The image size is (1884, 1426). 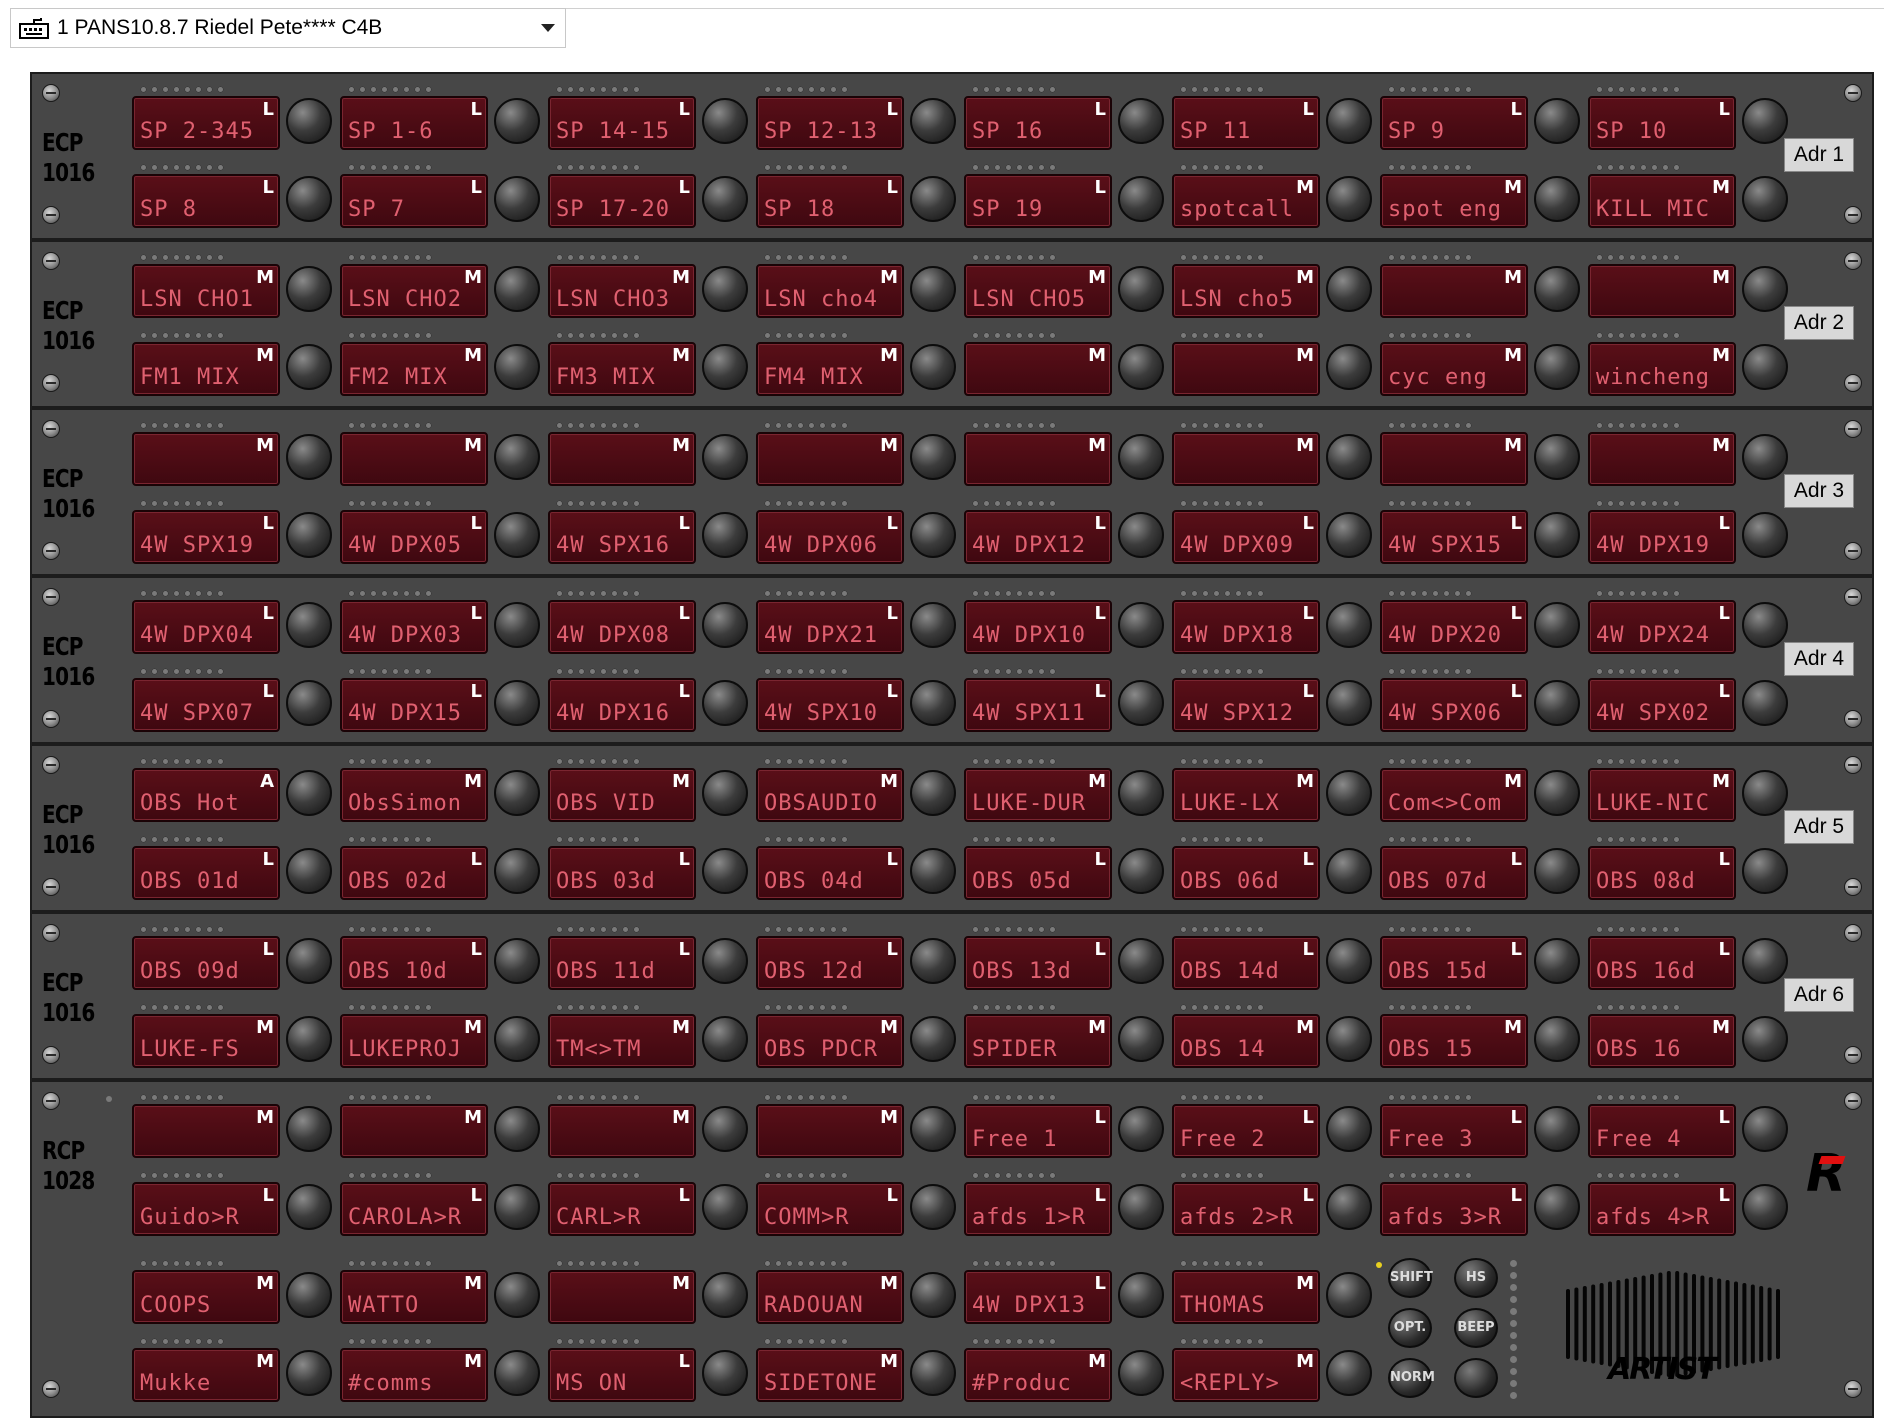 I want to click on talk-key-25: FM1 MIX M, so click(x=206, y=369).